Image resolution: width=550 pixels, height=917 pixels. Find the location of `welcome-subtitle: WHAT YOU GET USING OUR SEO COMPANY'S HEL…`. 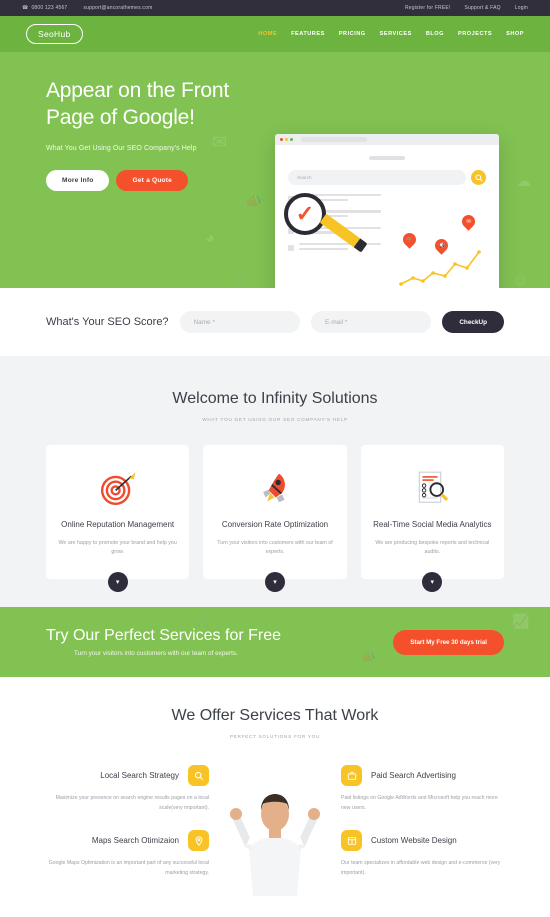

welcome-subtitle: WHAT YOU GET USING OUR SEO COMPANY'S HEL… is located at coordinates (275, 419).